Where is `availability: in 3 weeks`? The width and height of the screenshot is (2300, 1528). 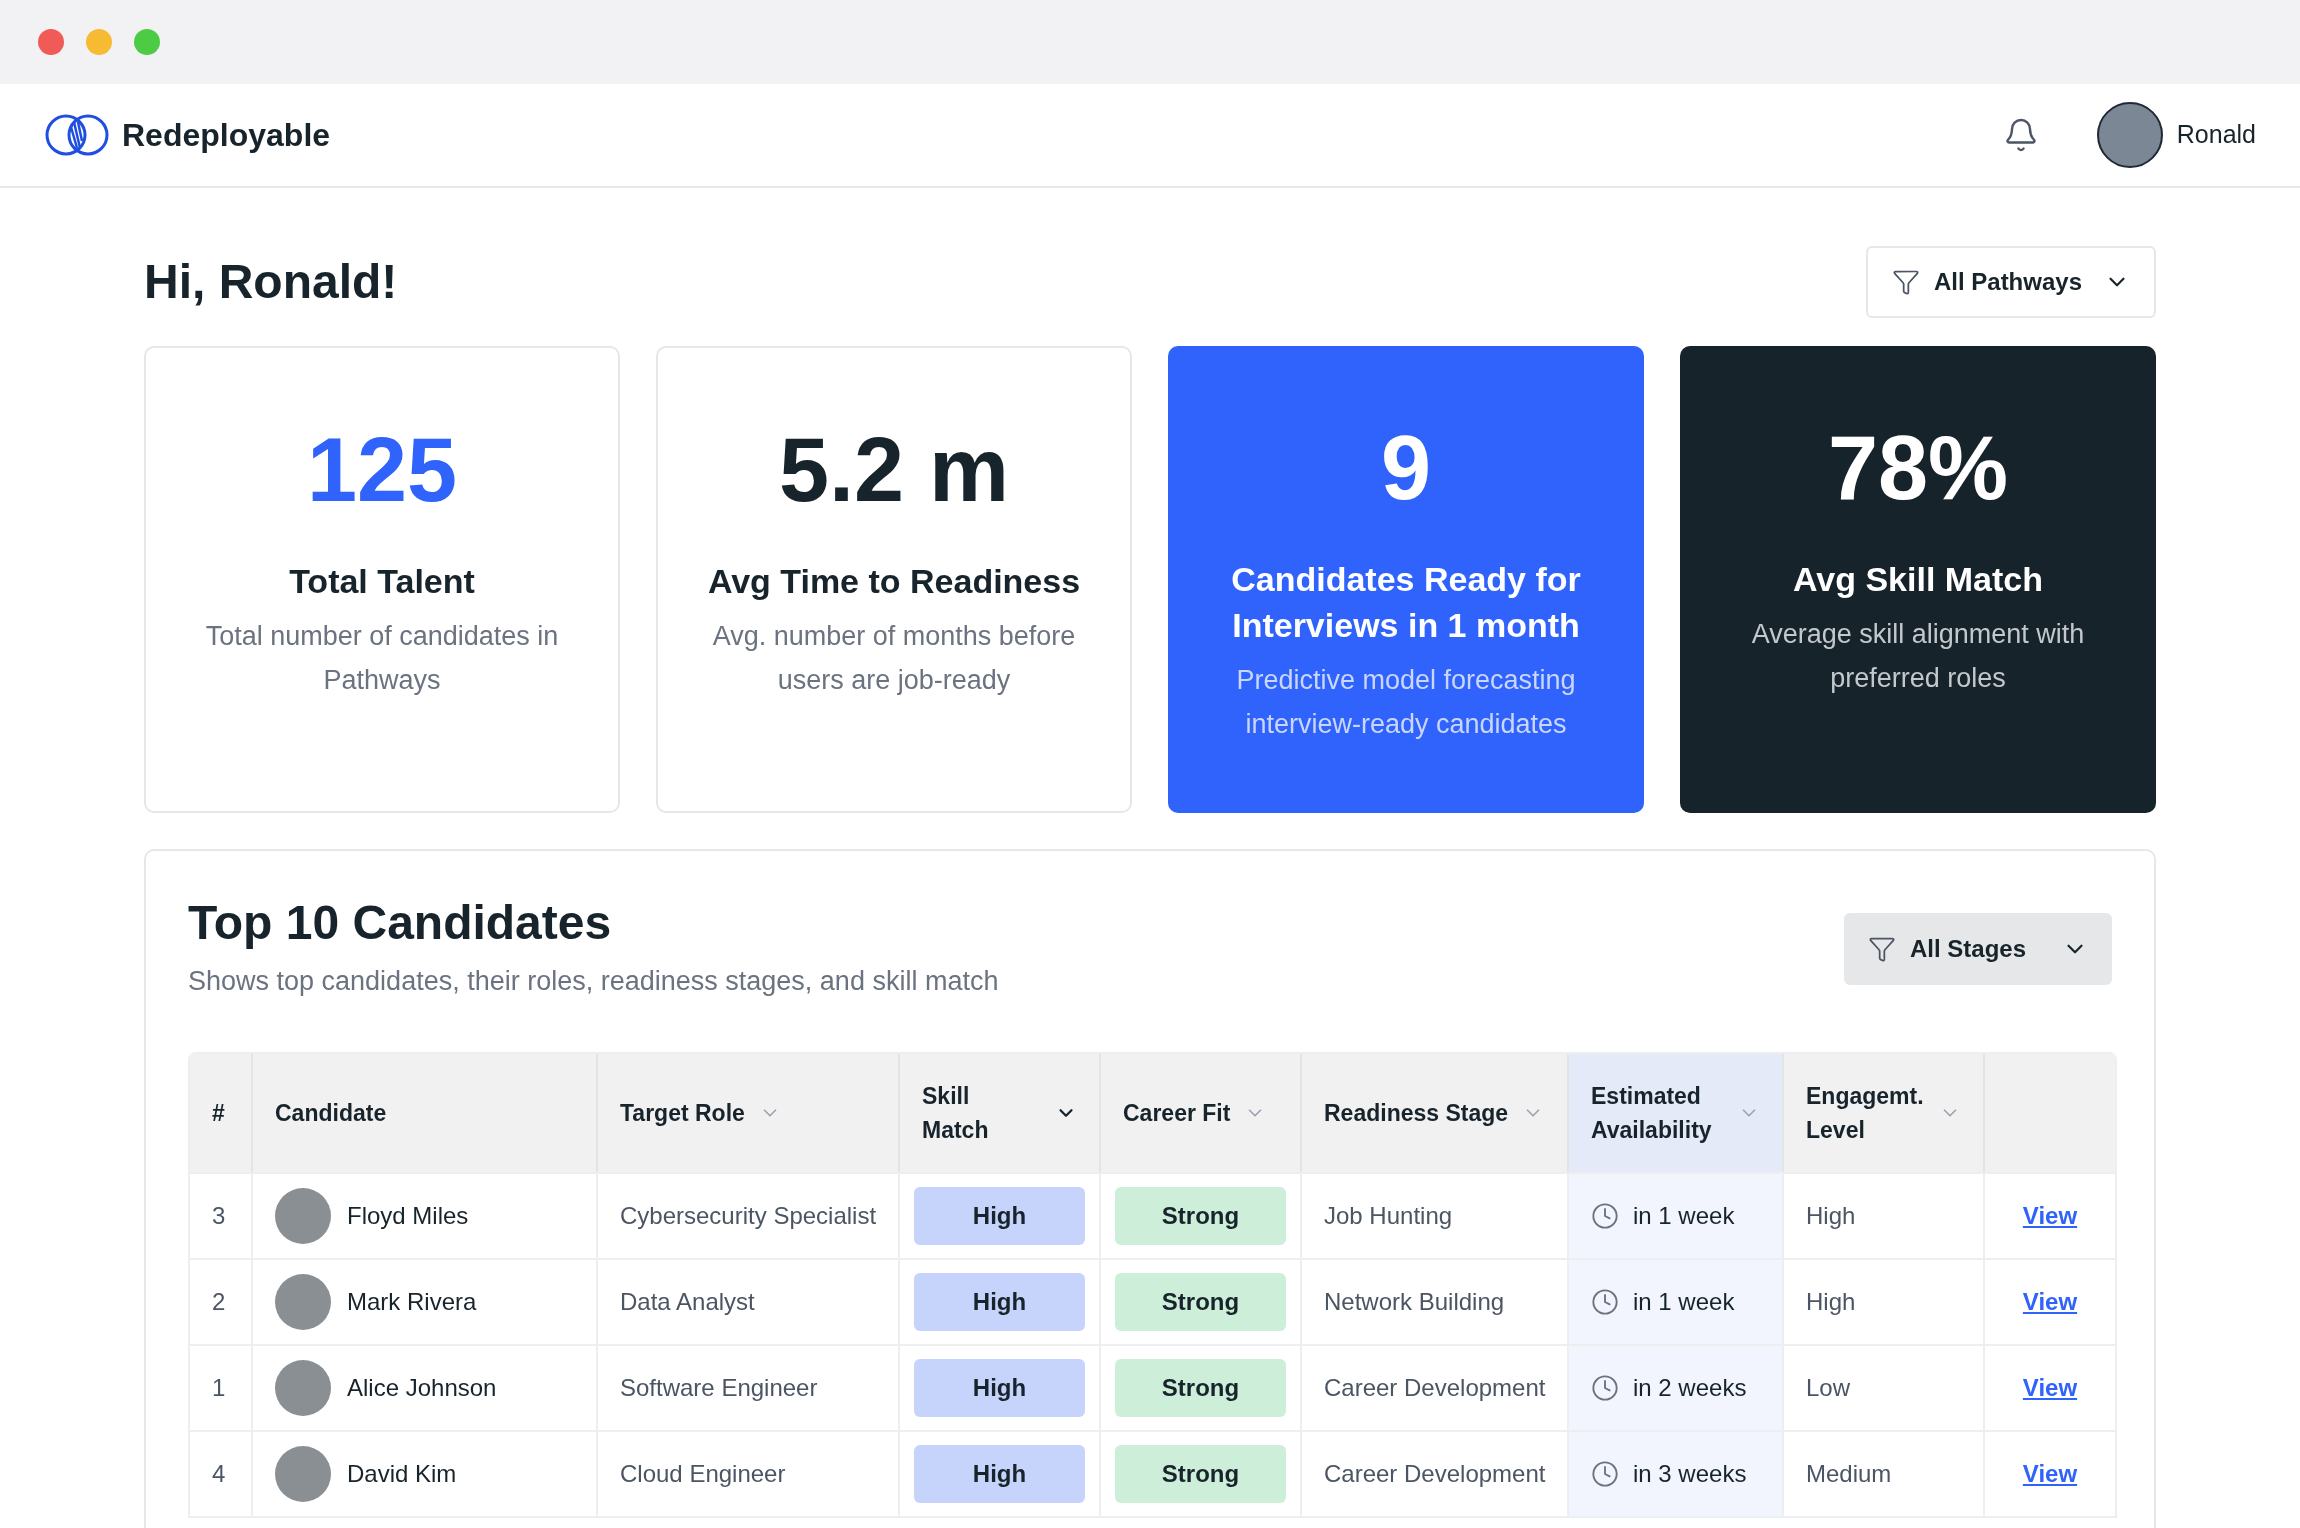
availability: in 3 weeks is located at coordinates (1690, 1473).